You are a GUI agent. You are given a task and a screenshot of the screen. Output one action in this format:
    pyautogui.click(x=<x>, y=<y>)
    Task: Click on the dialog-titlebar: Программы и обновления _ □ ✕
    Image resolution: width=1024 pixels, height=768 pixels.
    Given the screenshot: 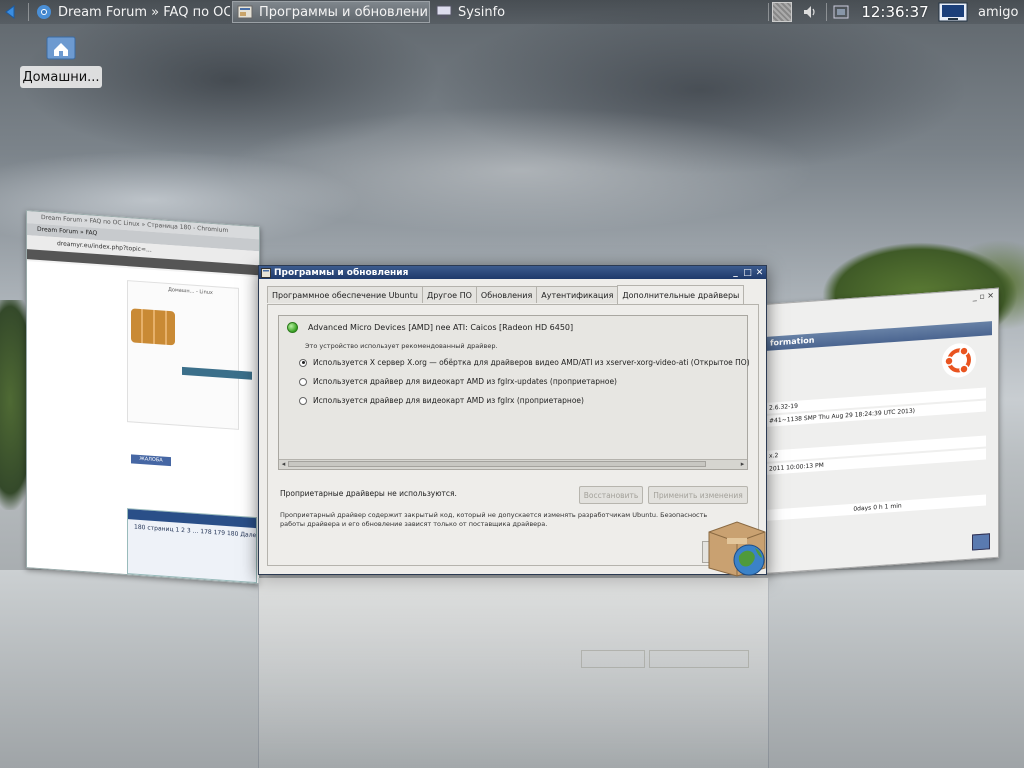 What is the action you would take?
    pyautogui.click(x=512, y=272)
    